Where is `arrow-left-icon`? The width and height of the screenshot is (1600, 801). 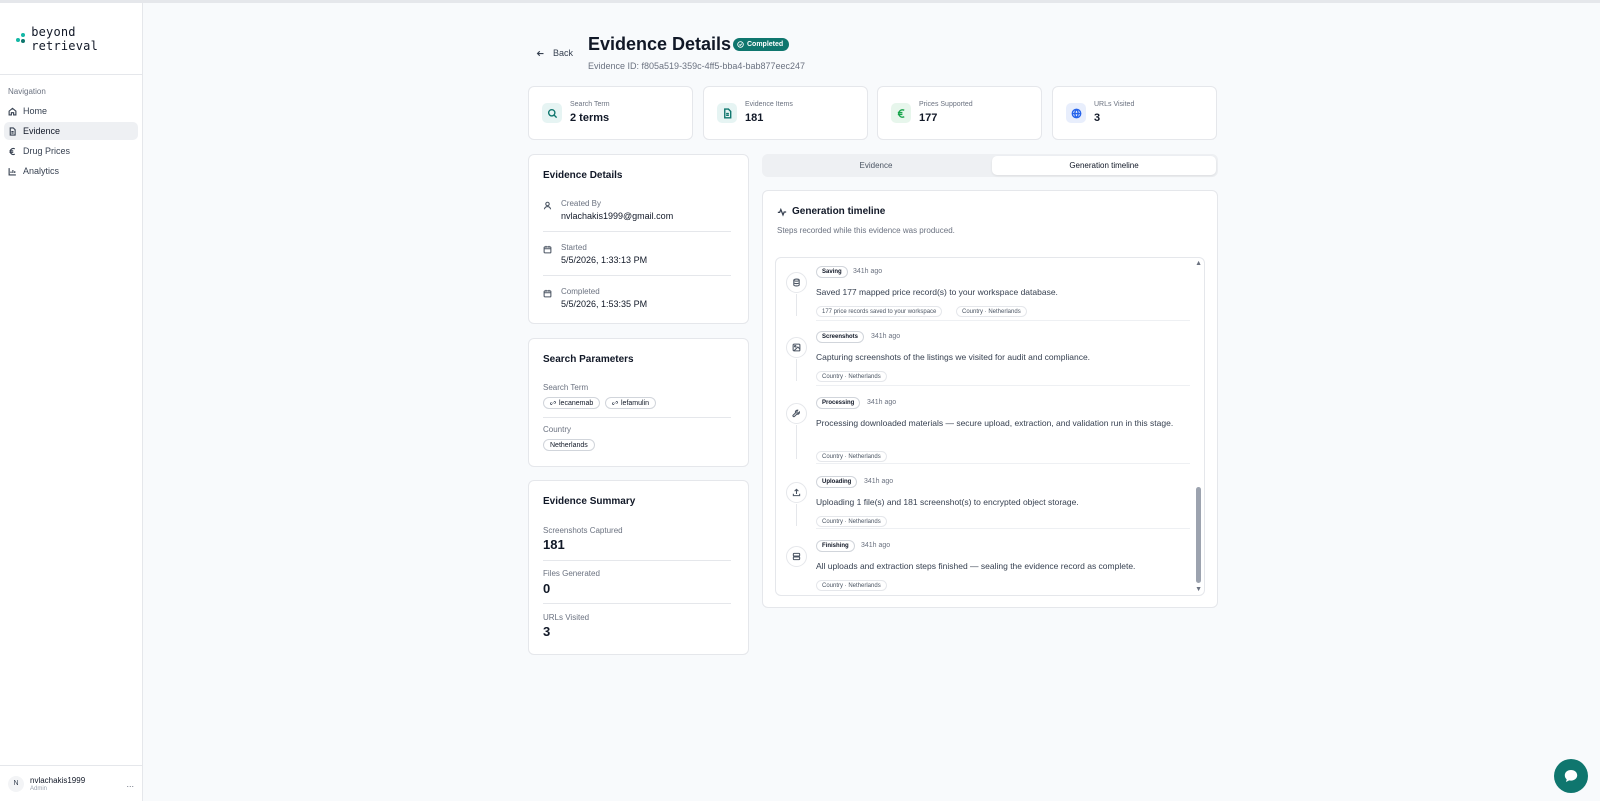 arrow-left-icon is located at coordinates (540, 53).